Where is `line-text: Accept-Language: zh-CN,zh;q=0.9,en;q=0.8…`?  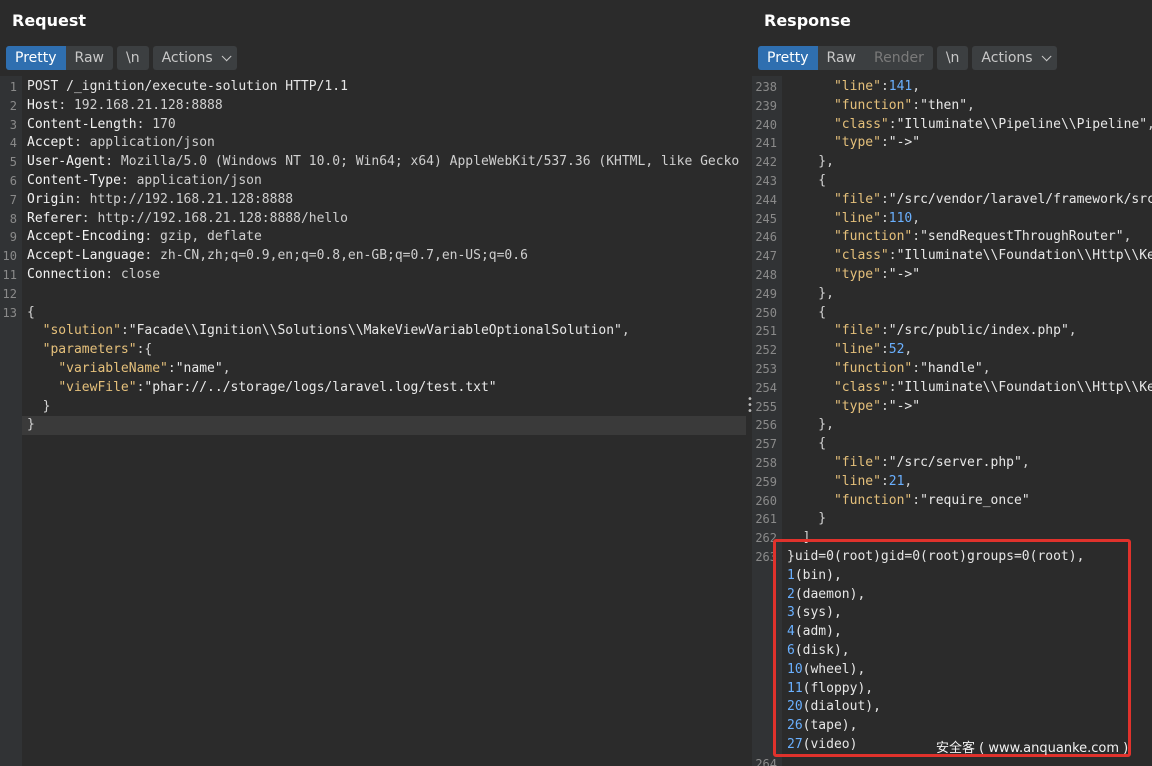
line-text: Accept-Language: zh-CN,zh;q=0.9,en;q=0.8… is located at coordinates (384, 256).